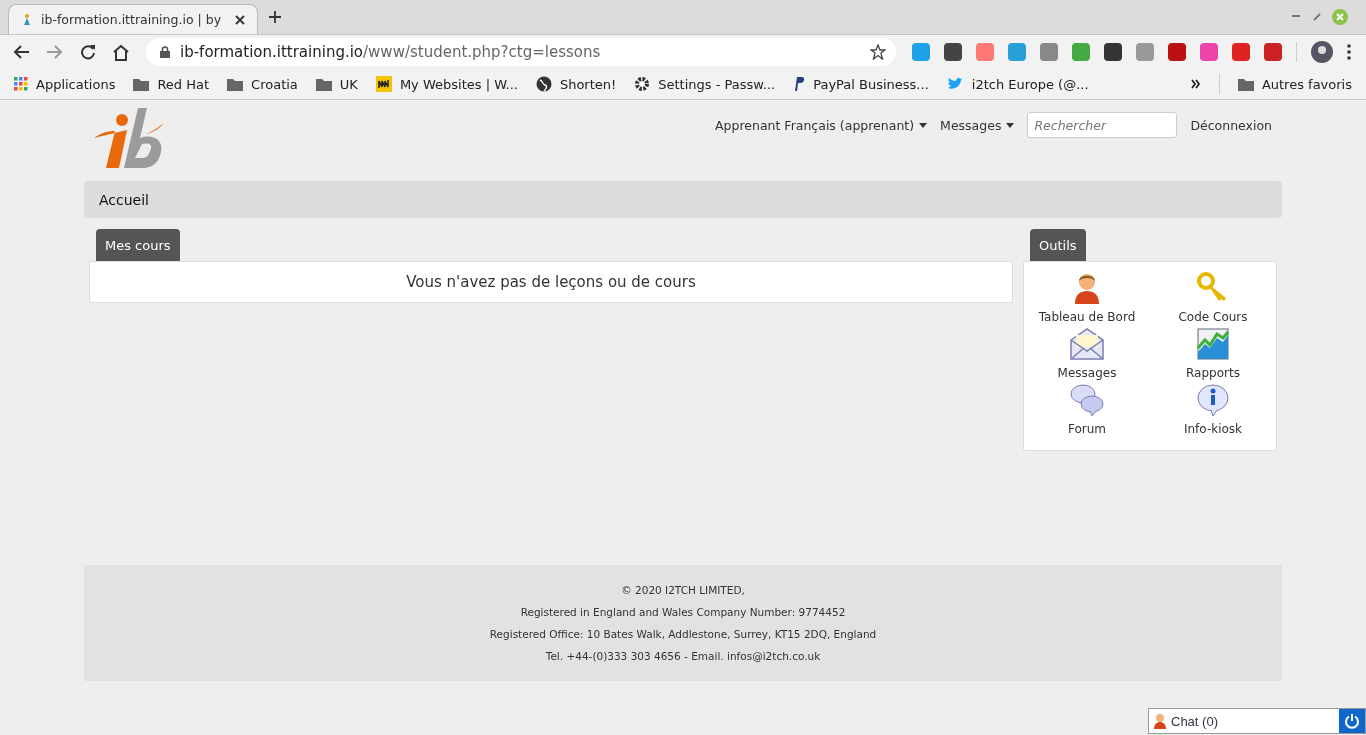  I want to click on ib-logo, so click(130, 139).